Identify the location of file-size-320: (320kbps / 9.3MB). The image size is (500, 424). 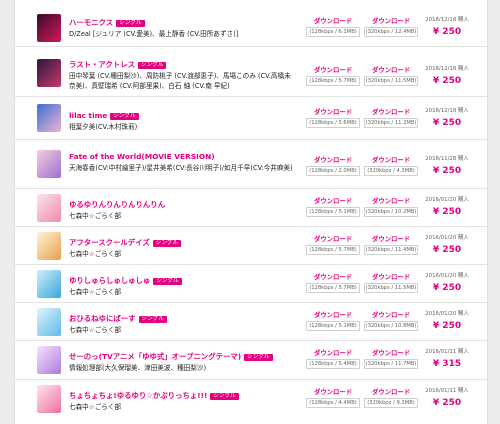
(391, 403).